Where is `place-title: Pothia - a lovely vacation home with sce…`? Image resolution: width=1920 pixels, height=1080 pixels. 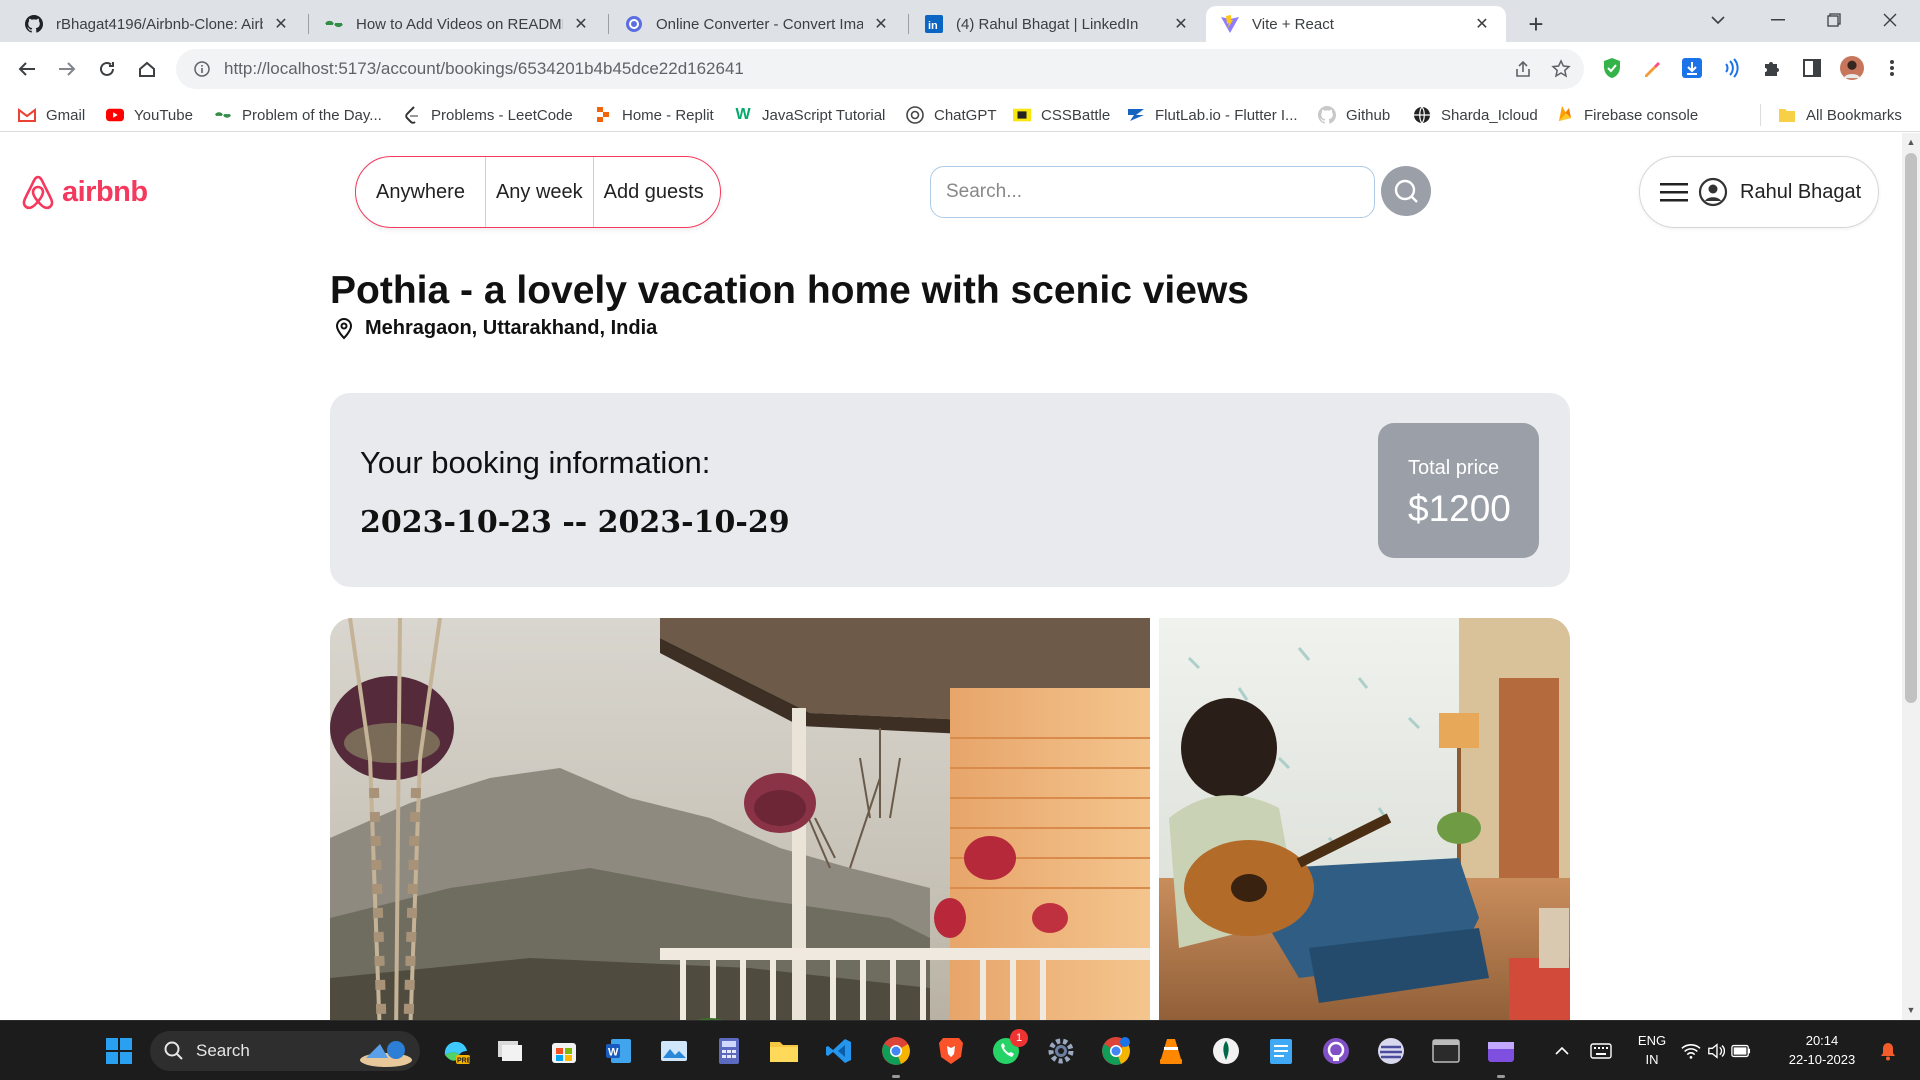 place-title: Pothia - a lovely vacation home with sce… is located at coordinates (789, 290).